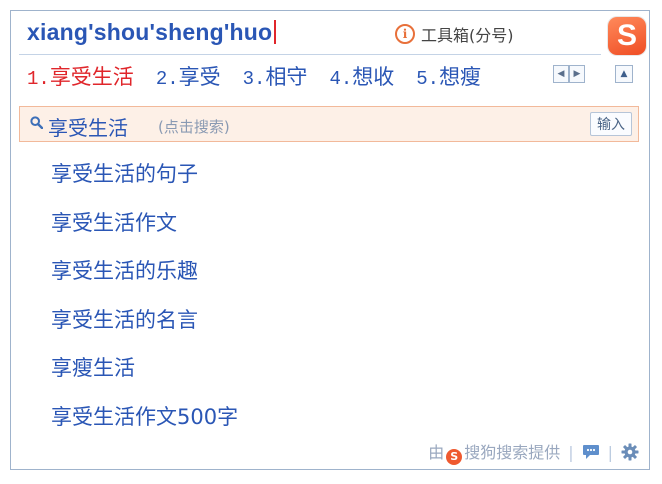  What do you see at coordinates (448, 76) in the screenshot?
I see `candidate-5: 5.想瘦` at bounding box center [448, 76].